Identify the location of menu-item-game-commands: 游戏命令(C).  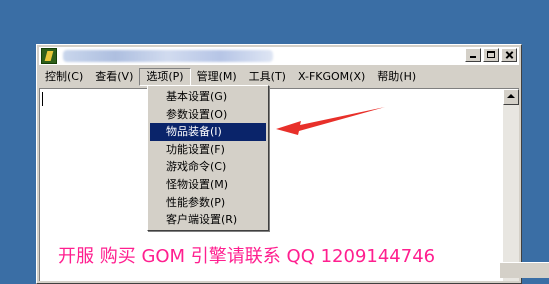
(208, 167).